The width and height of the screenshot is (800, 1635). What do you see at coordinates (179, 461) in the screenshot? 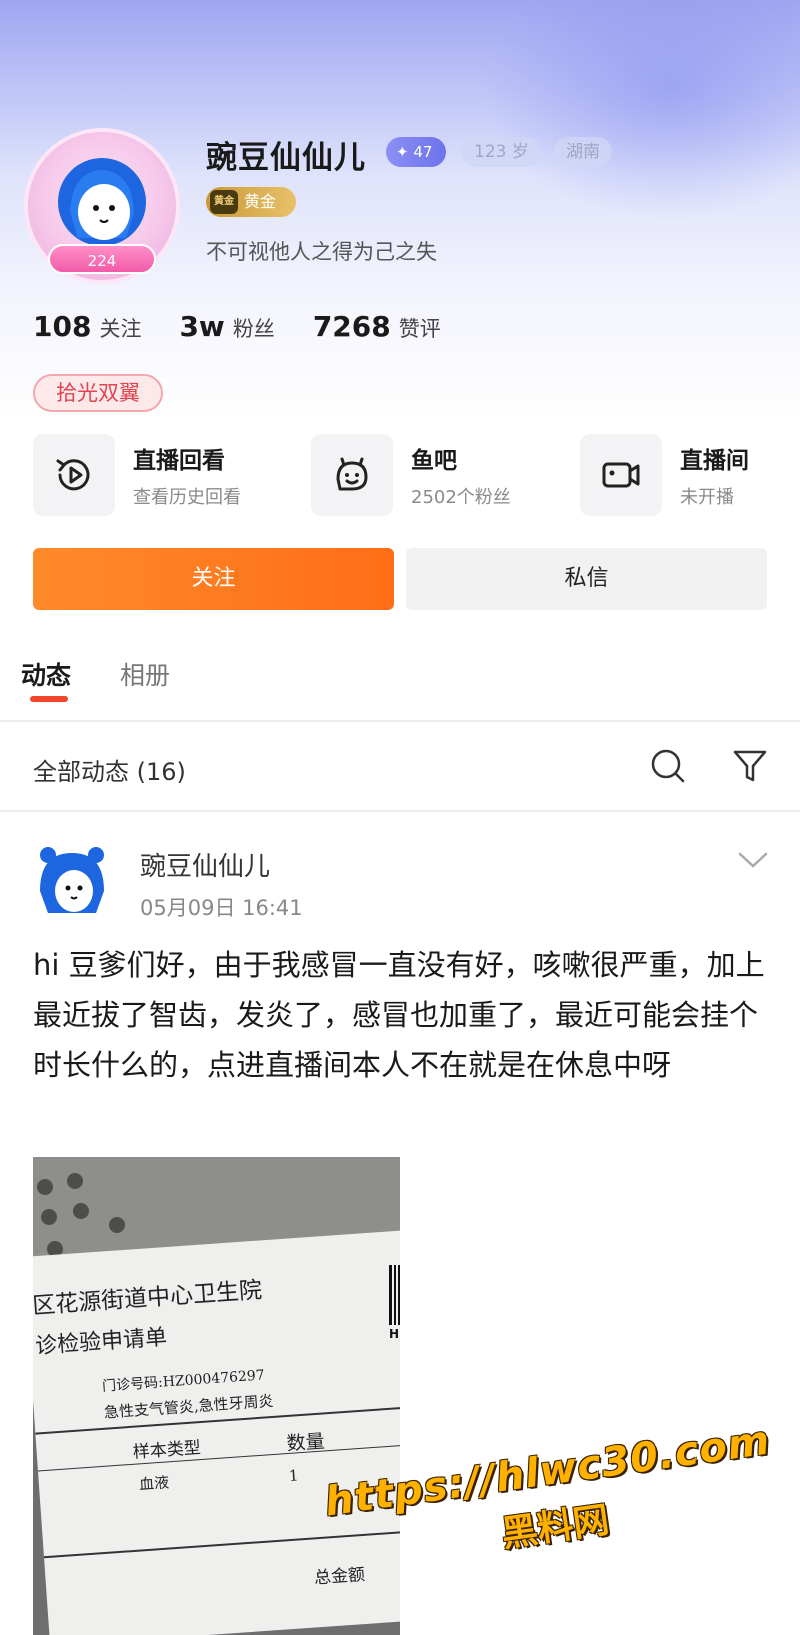
I see `entry-title: 直播回看` at bounding box center [179, 461].